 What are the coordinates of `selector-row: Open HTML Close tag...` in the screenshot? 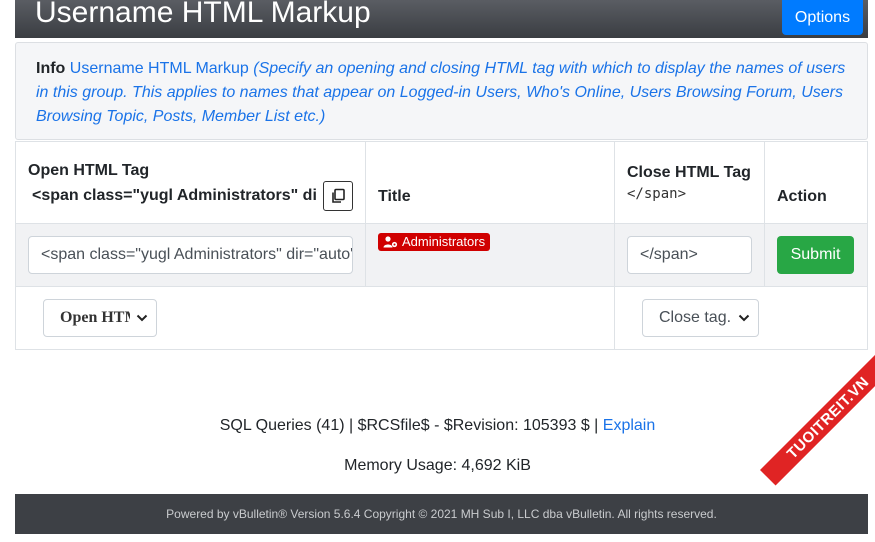 It's located at (441, 318).